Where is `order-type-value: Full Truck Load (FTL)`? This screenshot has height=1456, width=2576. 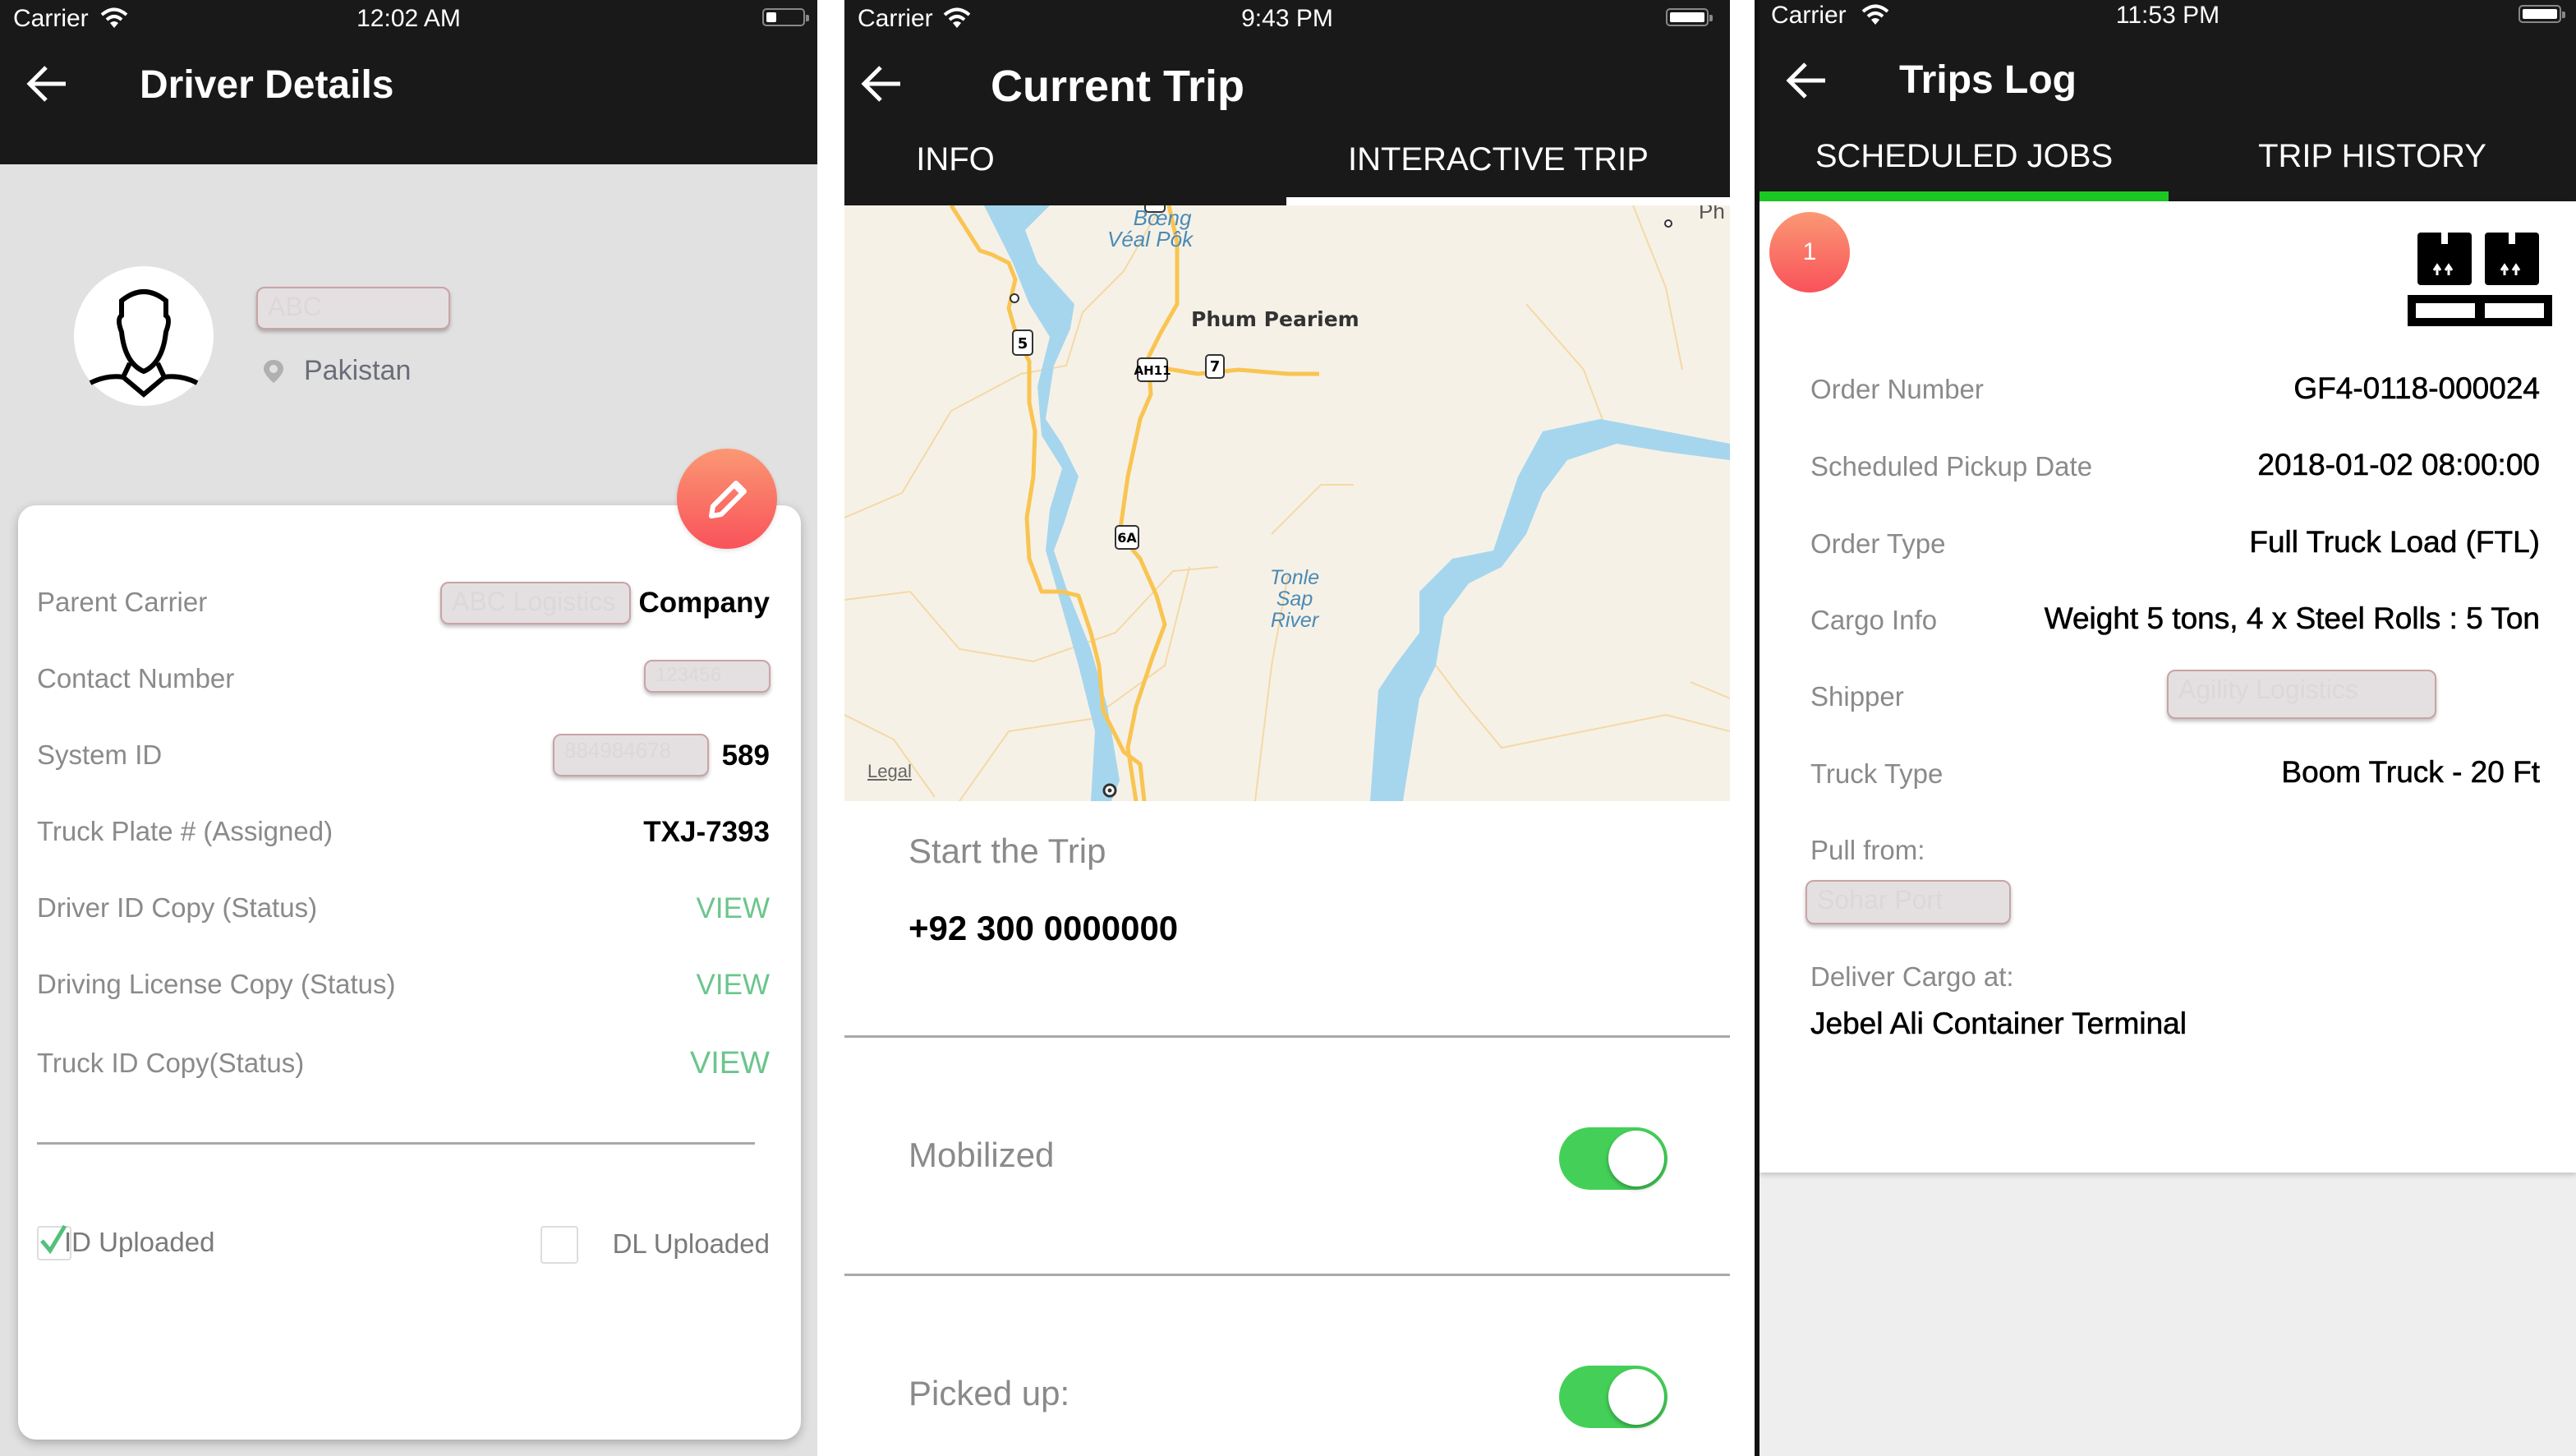 order-type-value: Full Truck Load (FTL) is located at coordinates (2395, 542).